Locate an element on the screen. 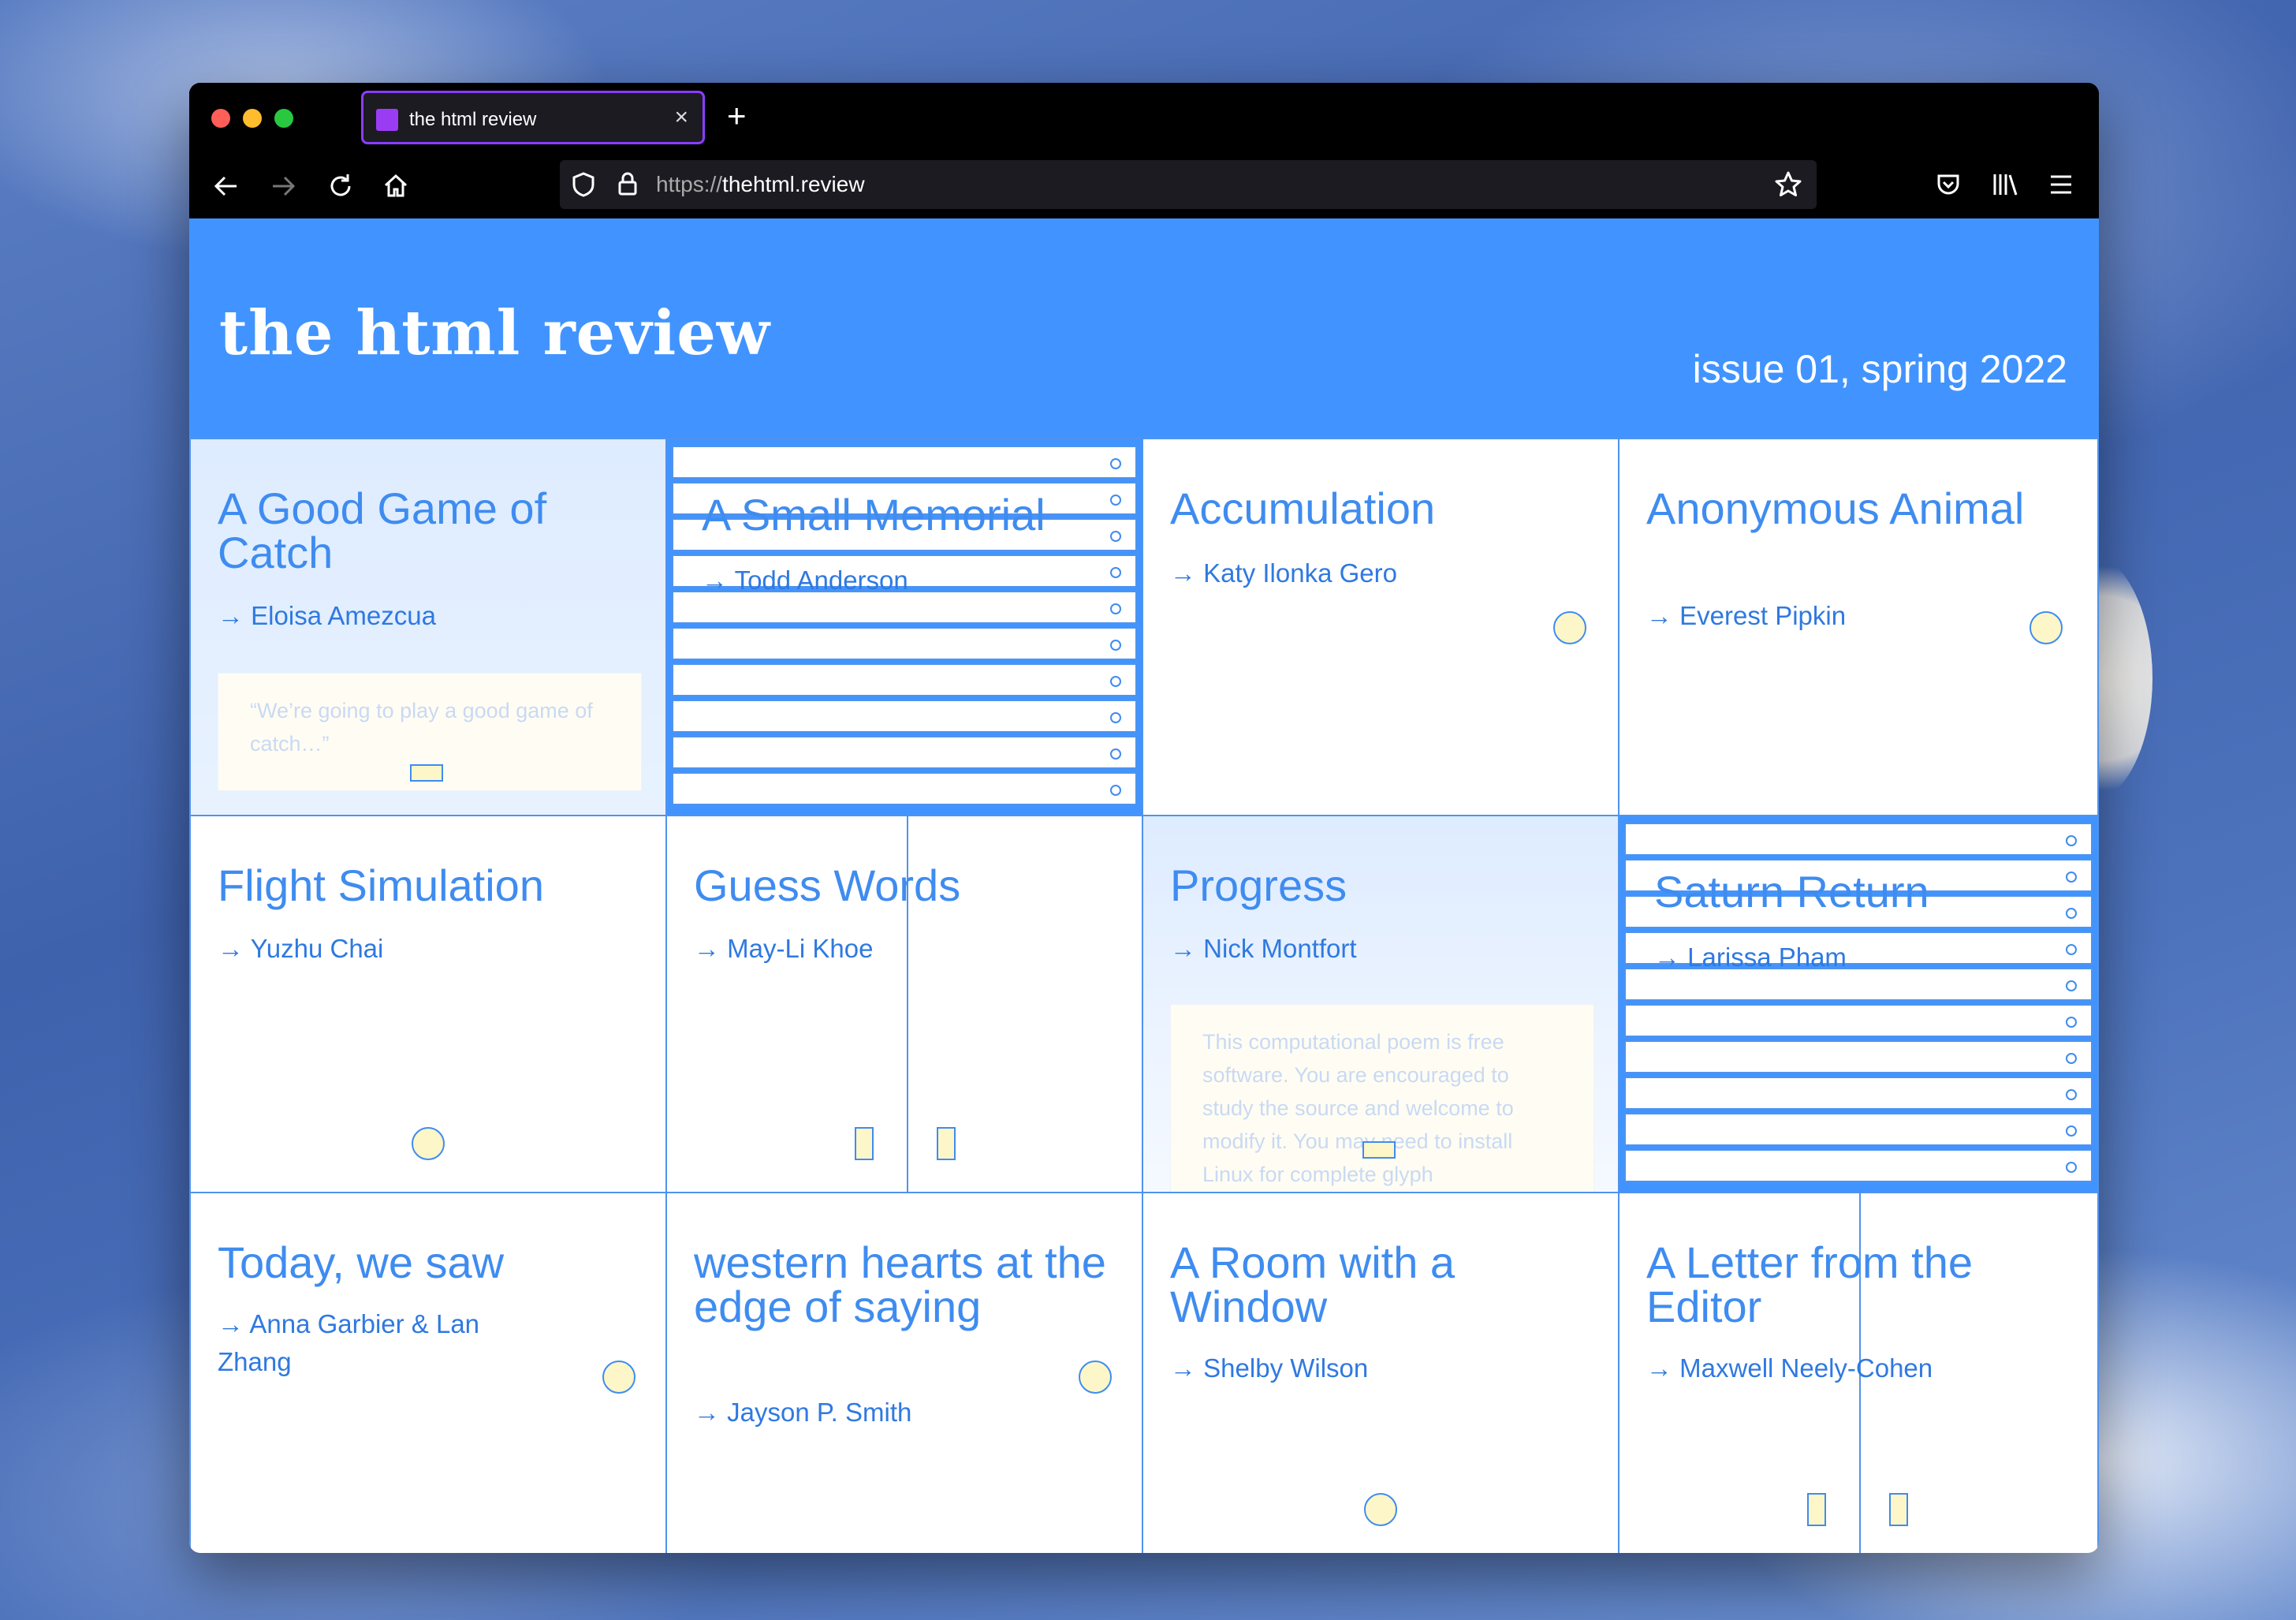  url-bar: https://thehtml.review is located at coordinates (1188, 184).